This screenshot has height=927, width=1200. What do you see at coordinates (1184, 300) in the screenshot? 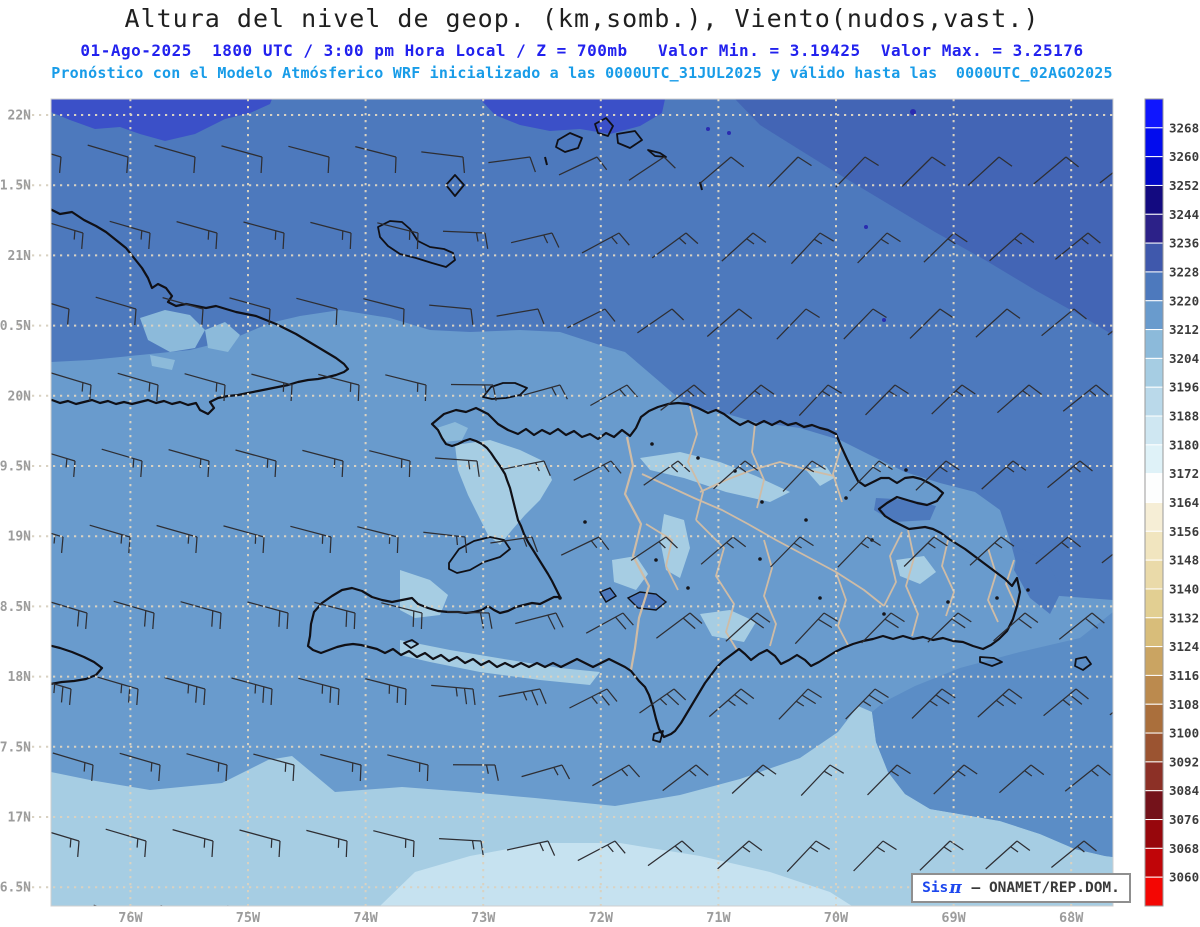
I see `colorbar-label: 3220` at bounding box center [1184, 300].